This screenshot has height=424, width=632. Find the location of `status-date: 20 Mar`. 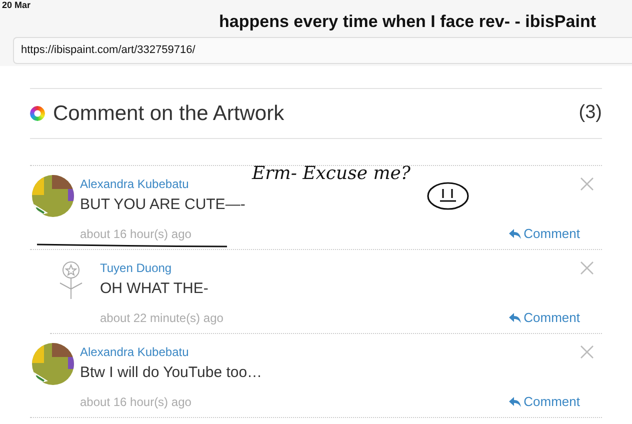

status-date: 20 Mar is located at coordinates (16, 5).